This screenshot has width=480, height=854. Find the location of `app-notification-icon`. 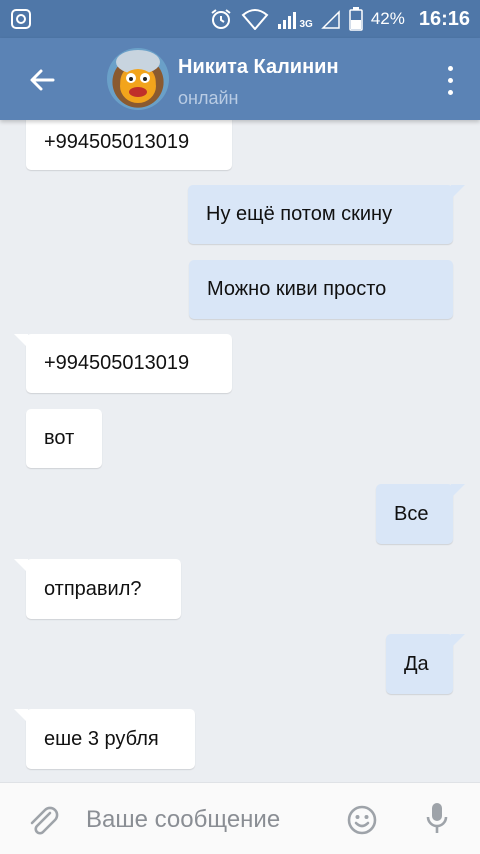

app-notification-icon is located at coordinates (21, 19).